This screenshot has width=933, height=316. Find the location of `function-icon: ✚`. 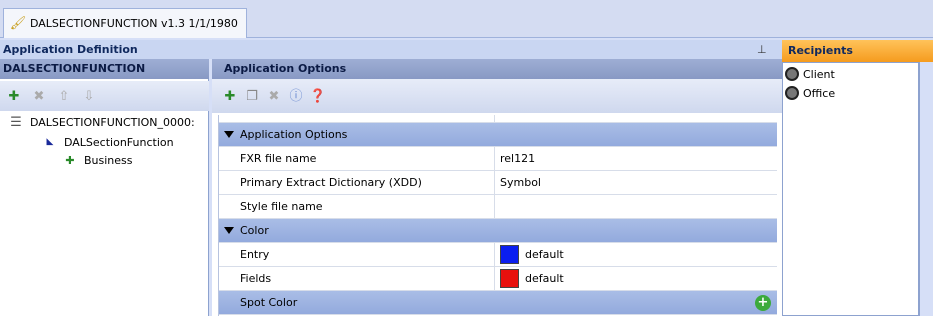

function-icon: ✚ is located at coordinates (70, 160).